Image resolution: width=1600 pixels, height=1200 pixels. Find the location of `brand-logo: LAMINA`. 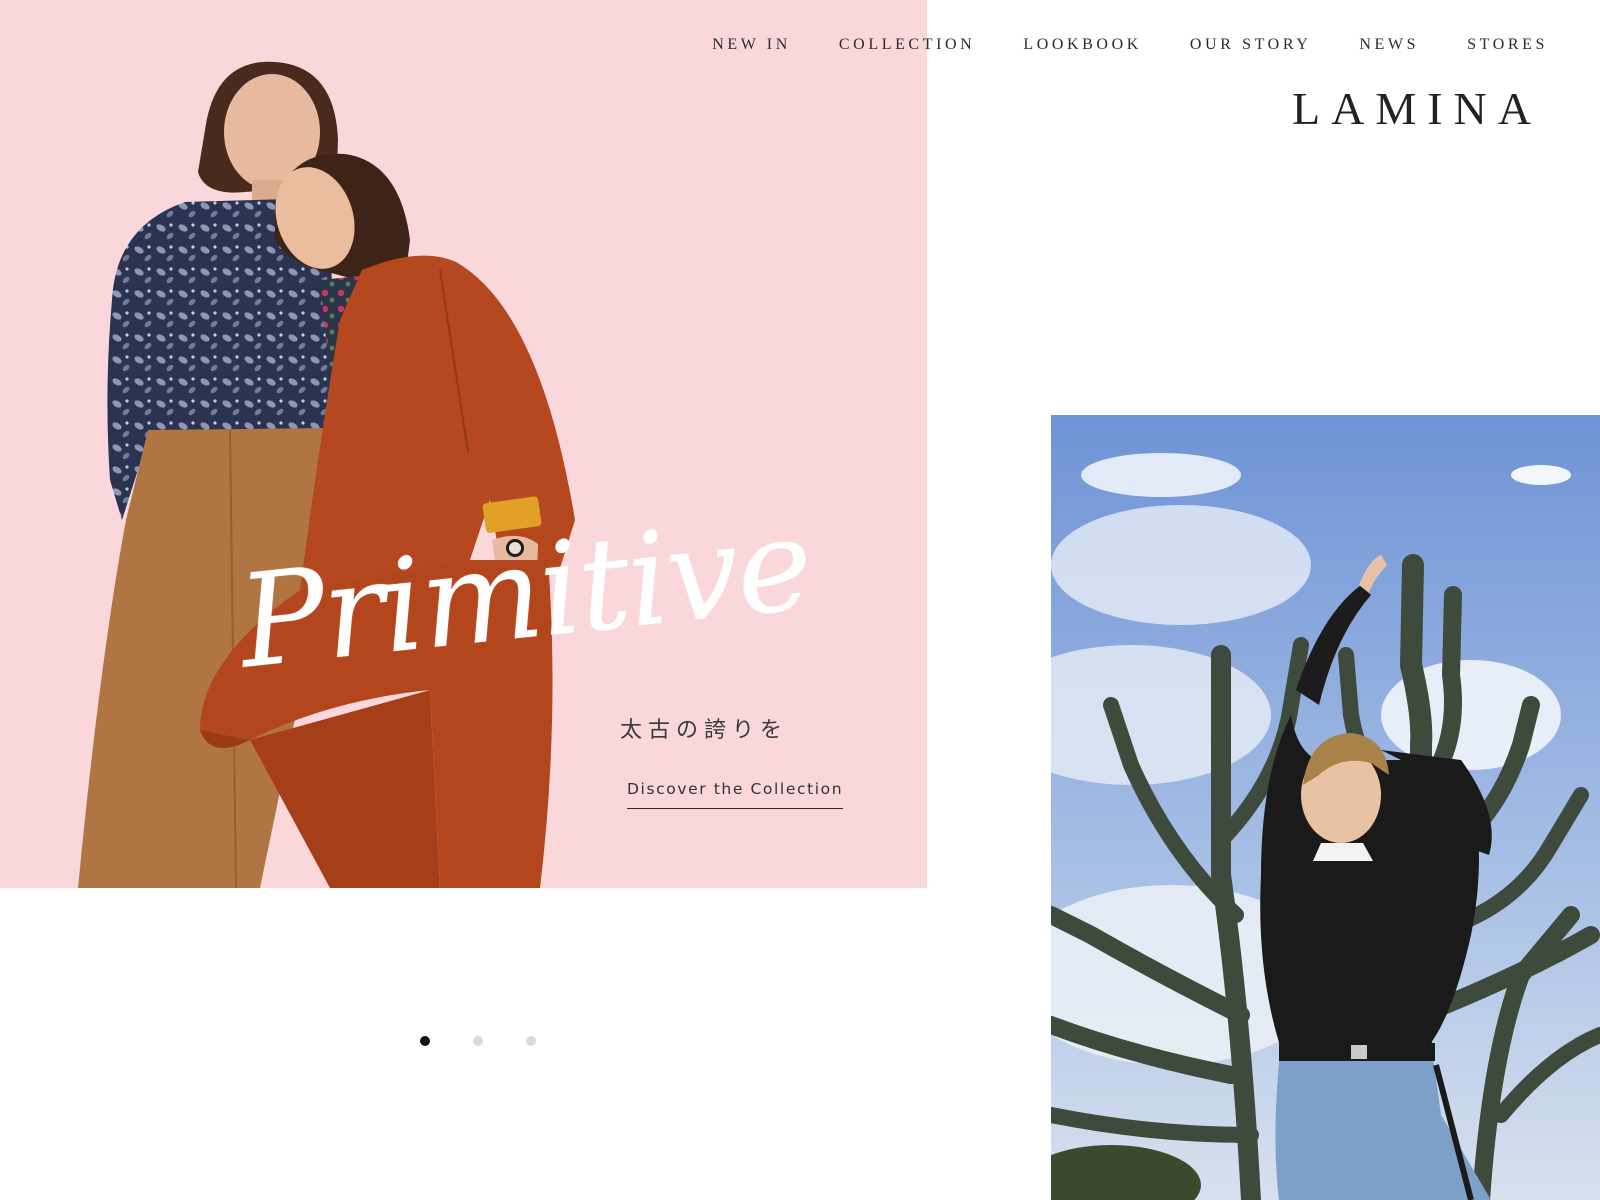

brand-logo: LAMINA is located at coordinates (1417, 108).